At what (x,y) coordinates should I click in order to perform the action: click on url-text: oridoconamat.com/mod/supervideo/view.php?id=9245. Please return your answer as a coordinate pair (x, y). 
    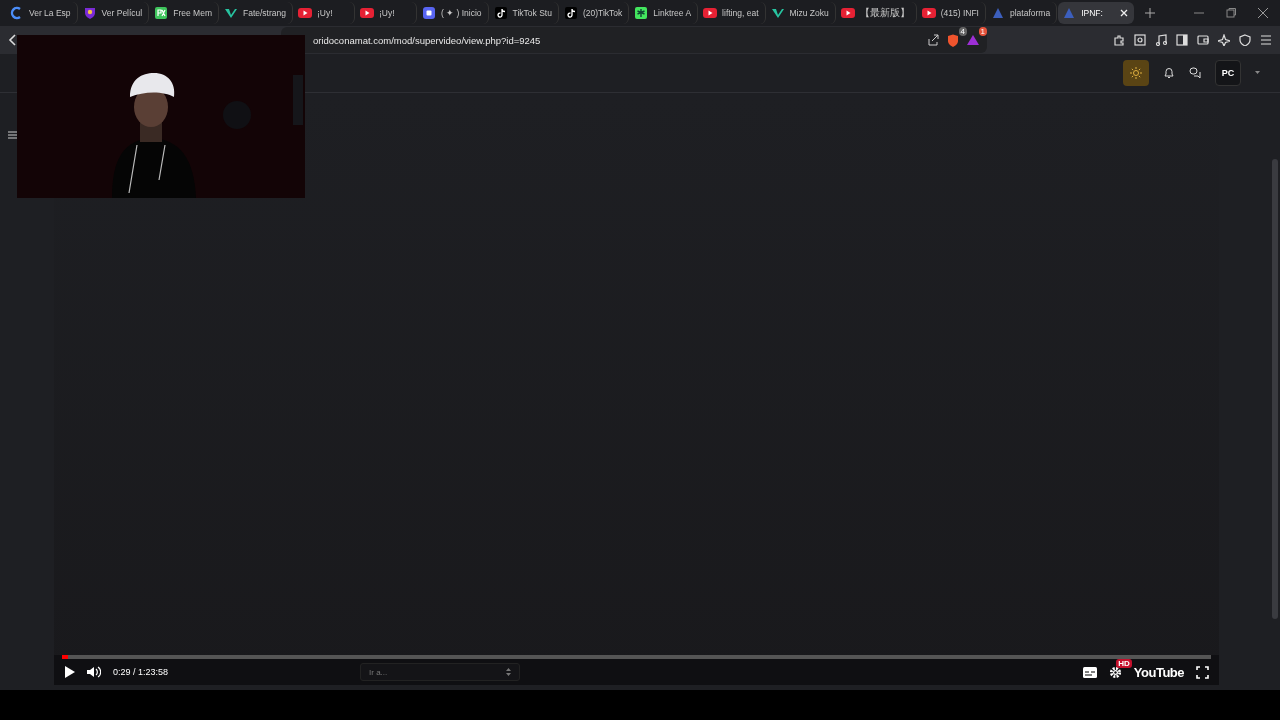
    Looking at the image, I should click on (427, 40).